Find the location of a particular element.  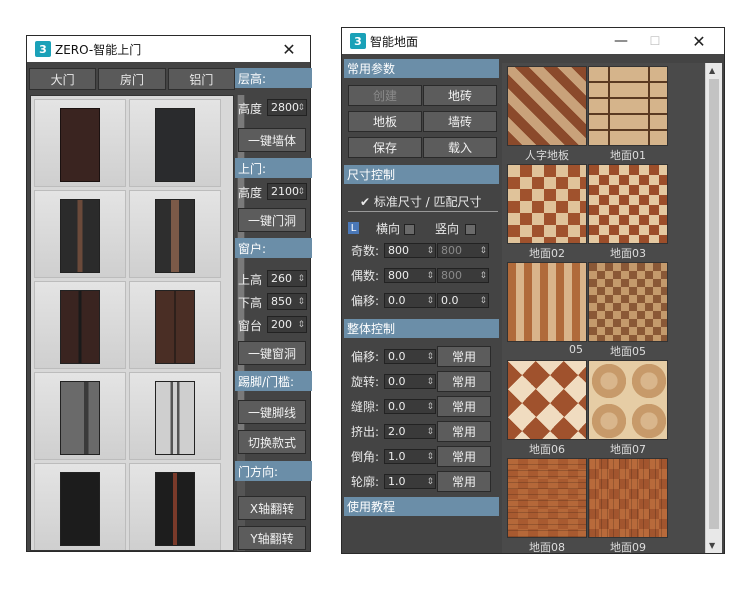

even-height-stepper: 800 is located at coordinates (463, 275).